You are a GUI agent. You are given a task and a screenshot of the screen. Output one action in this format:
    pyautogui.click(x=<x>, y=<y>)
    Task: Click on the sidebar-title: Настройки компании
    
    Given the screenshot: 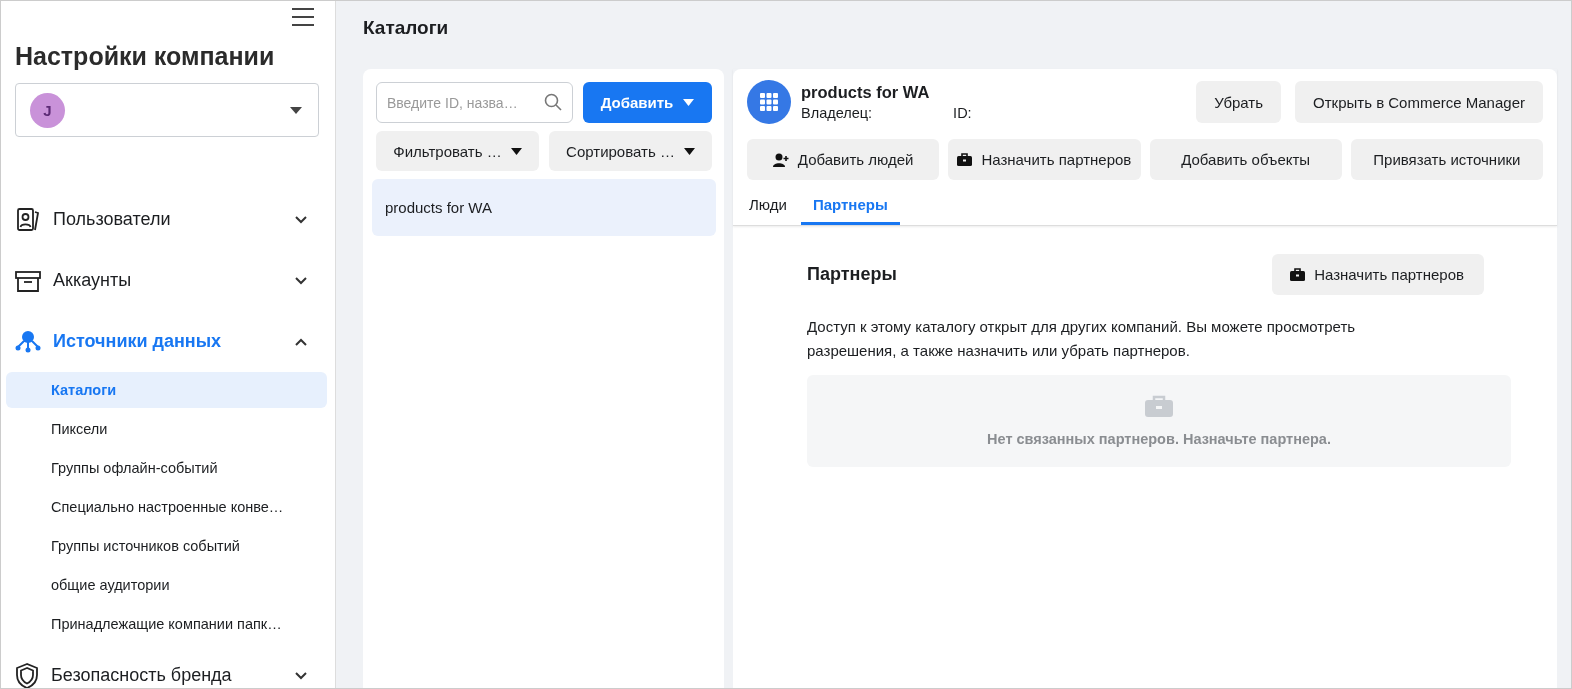 What is the action you would take?
    pyautogui.click(x=145, y=56)
    